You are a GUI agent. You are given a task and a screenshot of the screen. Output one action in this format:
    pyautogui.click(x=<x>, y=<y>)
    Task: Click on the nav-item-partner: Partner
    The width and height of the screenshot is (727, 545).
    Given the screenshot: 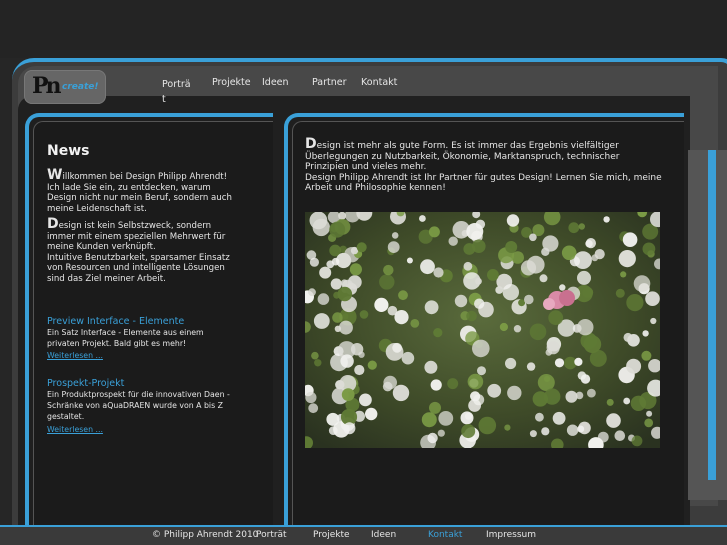 What is the action you would take?
    pyautogui.click(x=329, y=82)
    